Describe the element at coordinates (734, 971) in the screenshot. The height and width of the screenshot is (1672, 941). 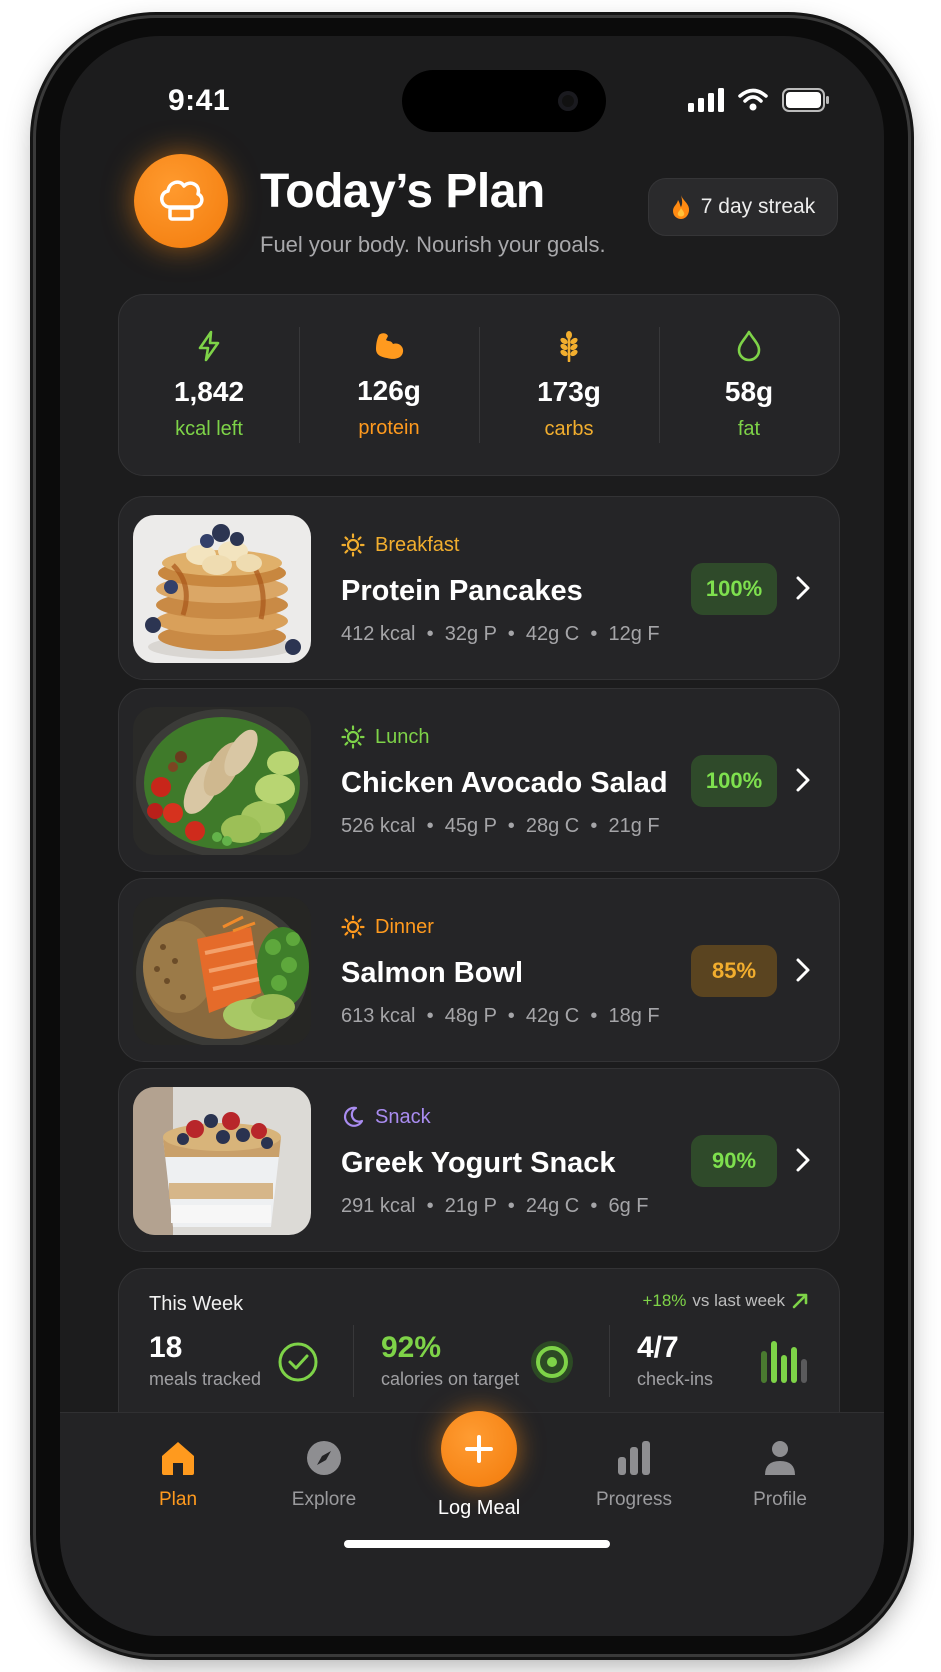
I see `meal-completion-badge: 85%` at that location.